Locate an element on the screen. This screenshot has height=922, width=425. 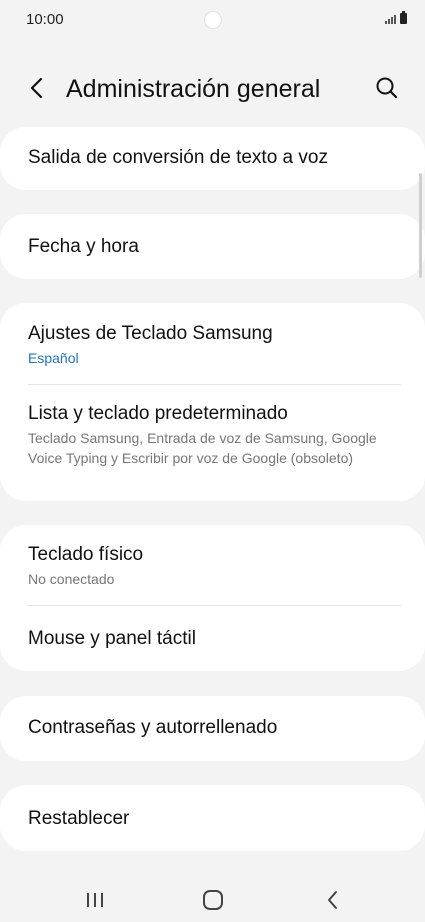
item-title: Contraseñas y autorrellenado is located at coordinates (153, 727).